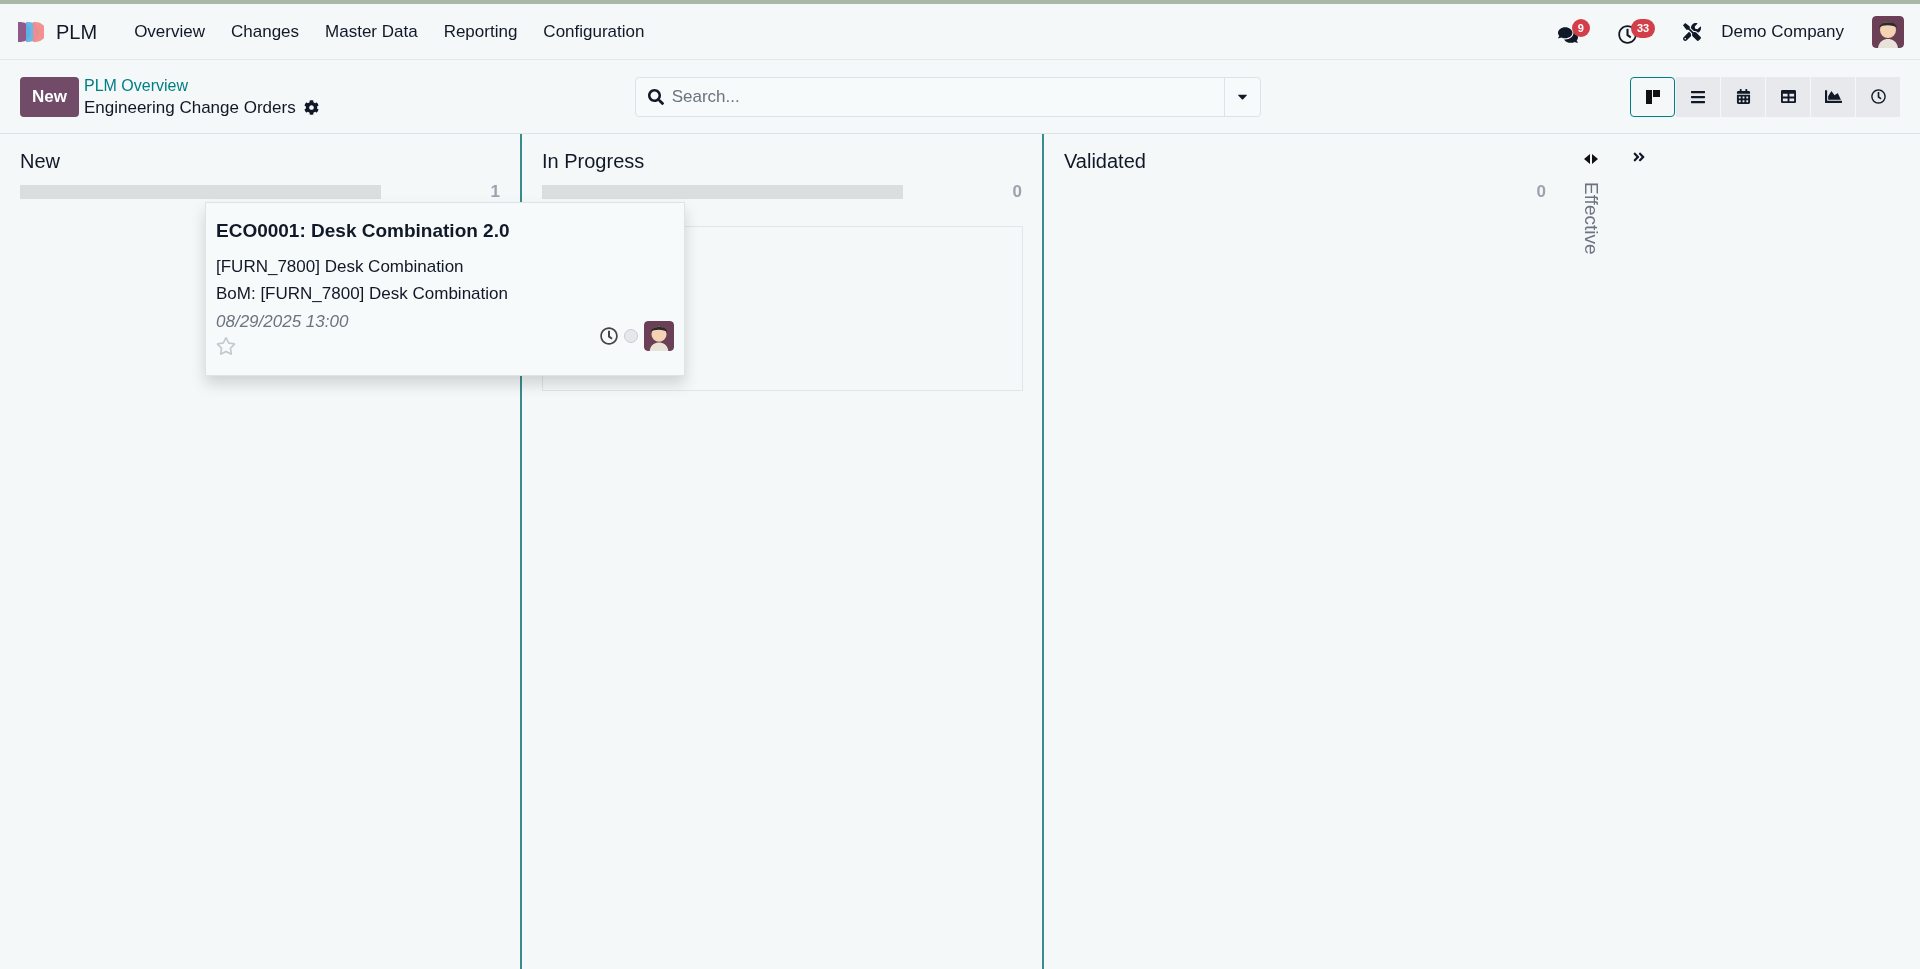 This screenshot has height=969, width=1920. Describe the element at coordinates (201, 85) in the screenshot. I see `breadcrumb-link: PLM Overview` at that location.